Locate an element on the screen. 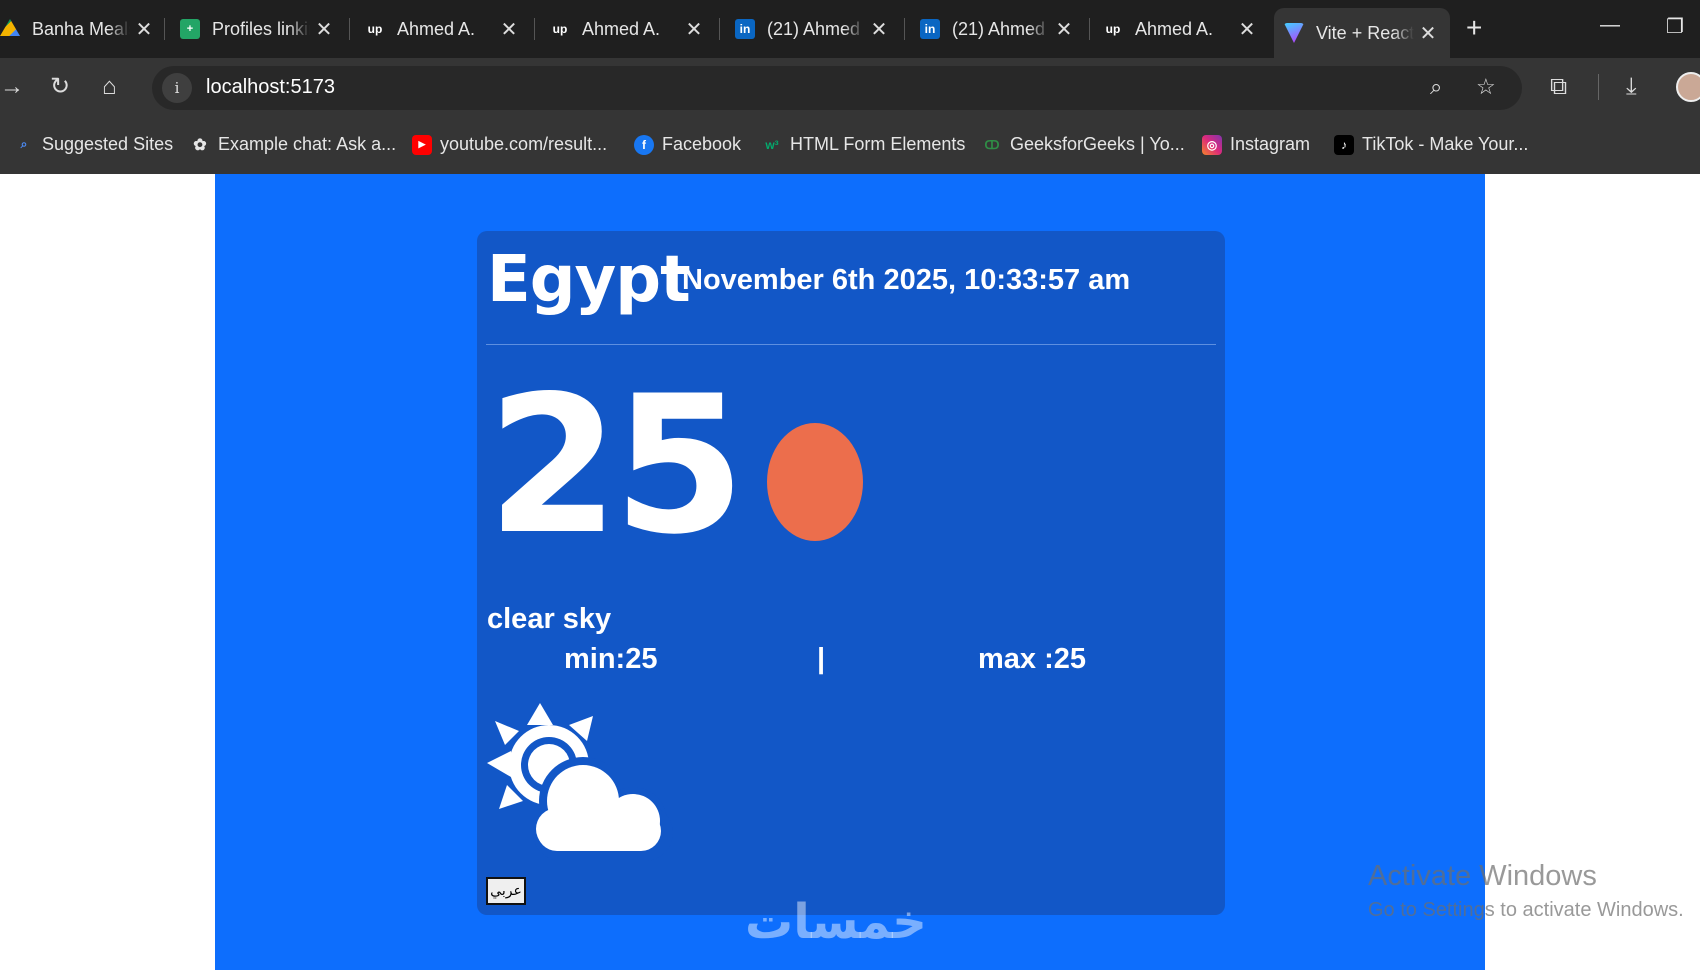  w3schools-icon: w³ is located at coordinates (772, 144).